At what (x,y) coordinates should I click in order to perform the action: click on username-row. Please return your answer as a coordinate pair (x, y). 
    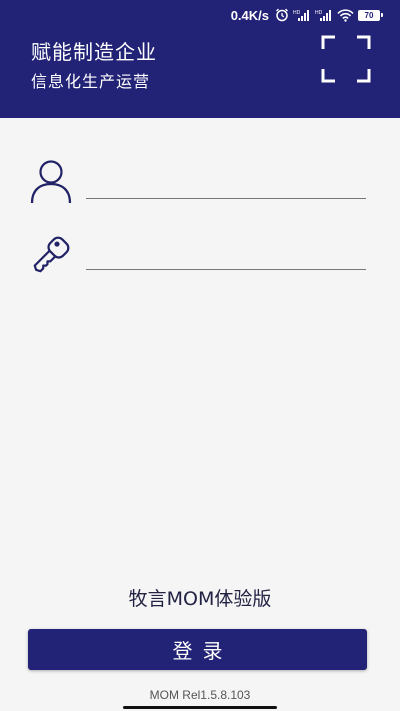
    Looking at the image, I should click on (200, 180).